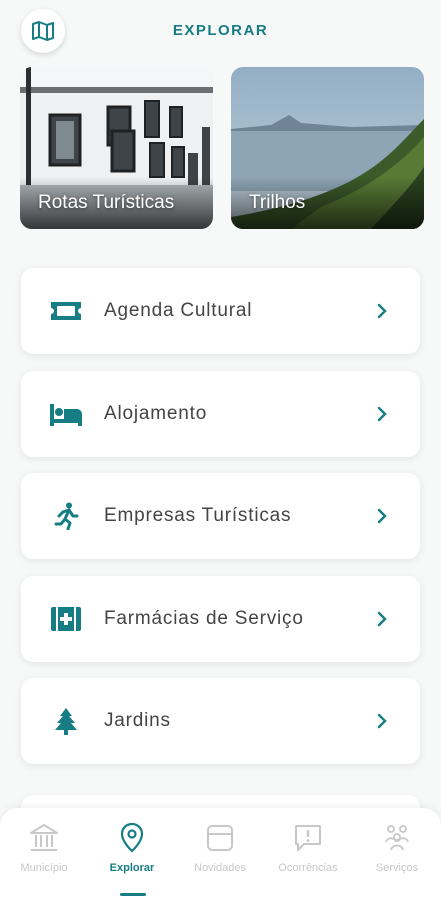 The image size is (441, 900). What do you see at coordinates (137, 720) in the screenshot?
I see `menu-item-label: Jardins` at bounding box center [137, 720].